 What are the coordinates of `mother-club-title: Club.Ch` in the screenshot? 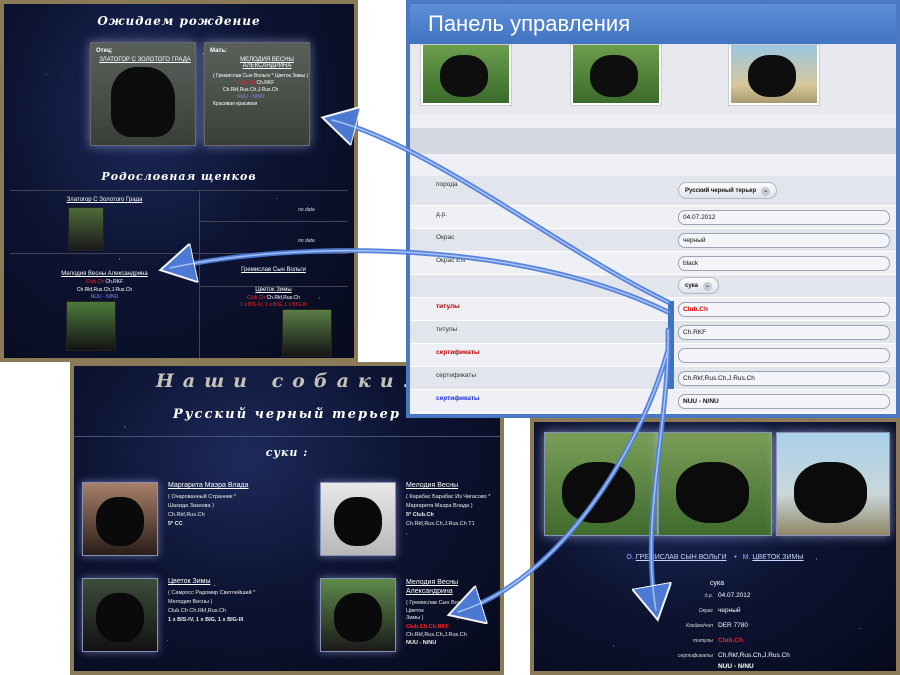 It's located at (246, 83).